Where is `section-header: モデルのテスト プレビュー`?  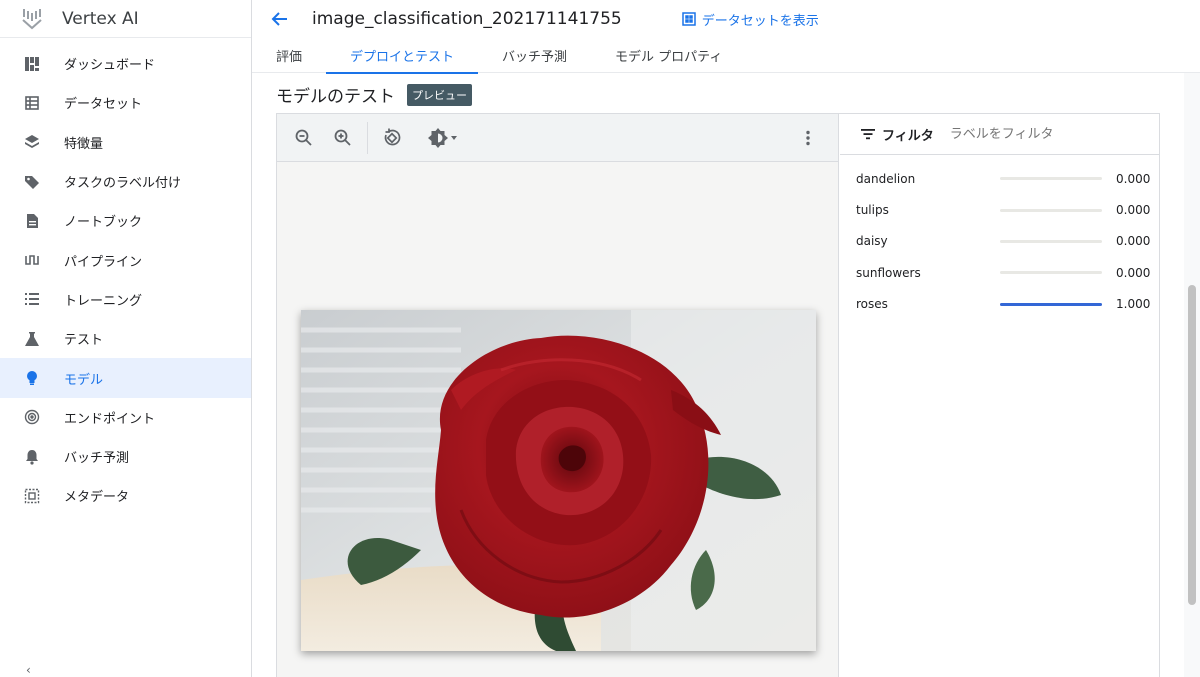 section-header: モデルのテスト プレビュー is located at coordinates (374, 94).